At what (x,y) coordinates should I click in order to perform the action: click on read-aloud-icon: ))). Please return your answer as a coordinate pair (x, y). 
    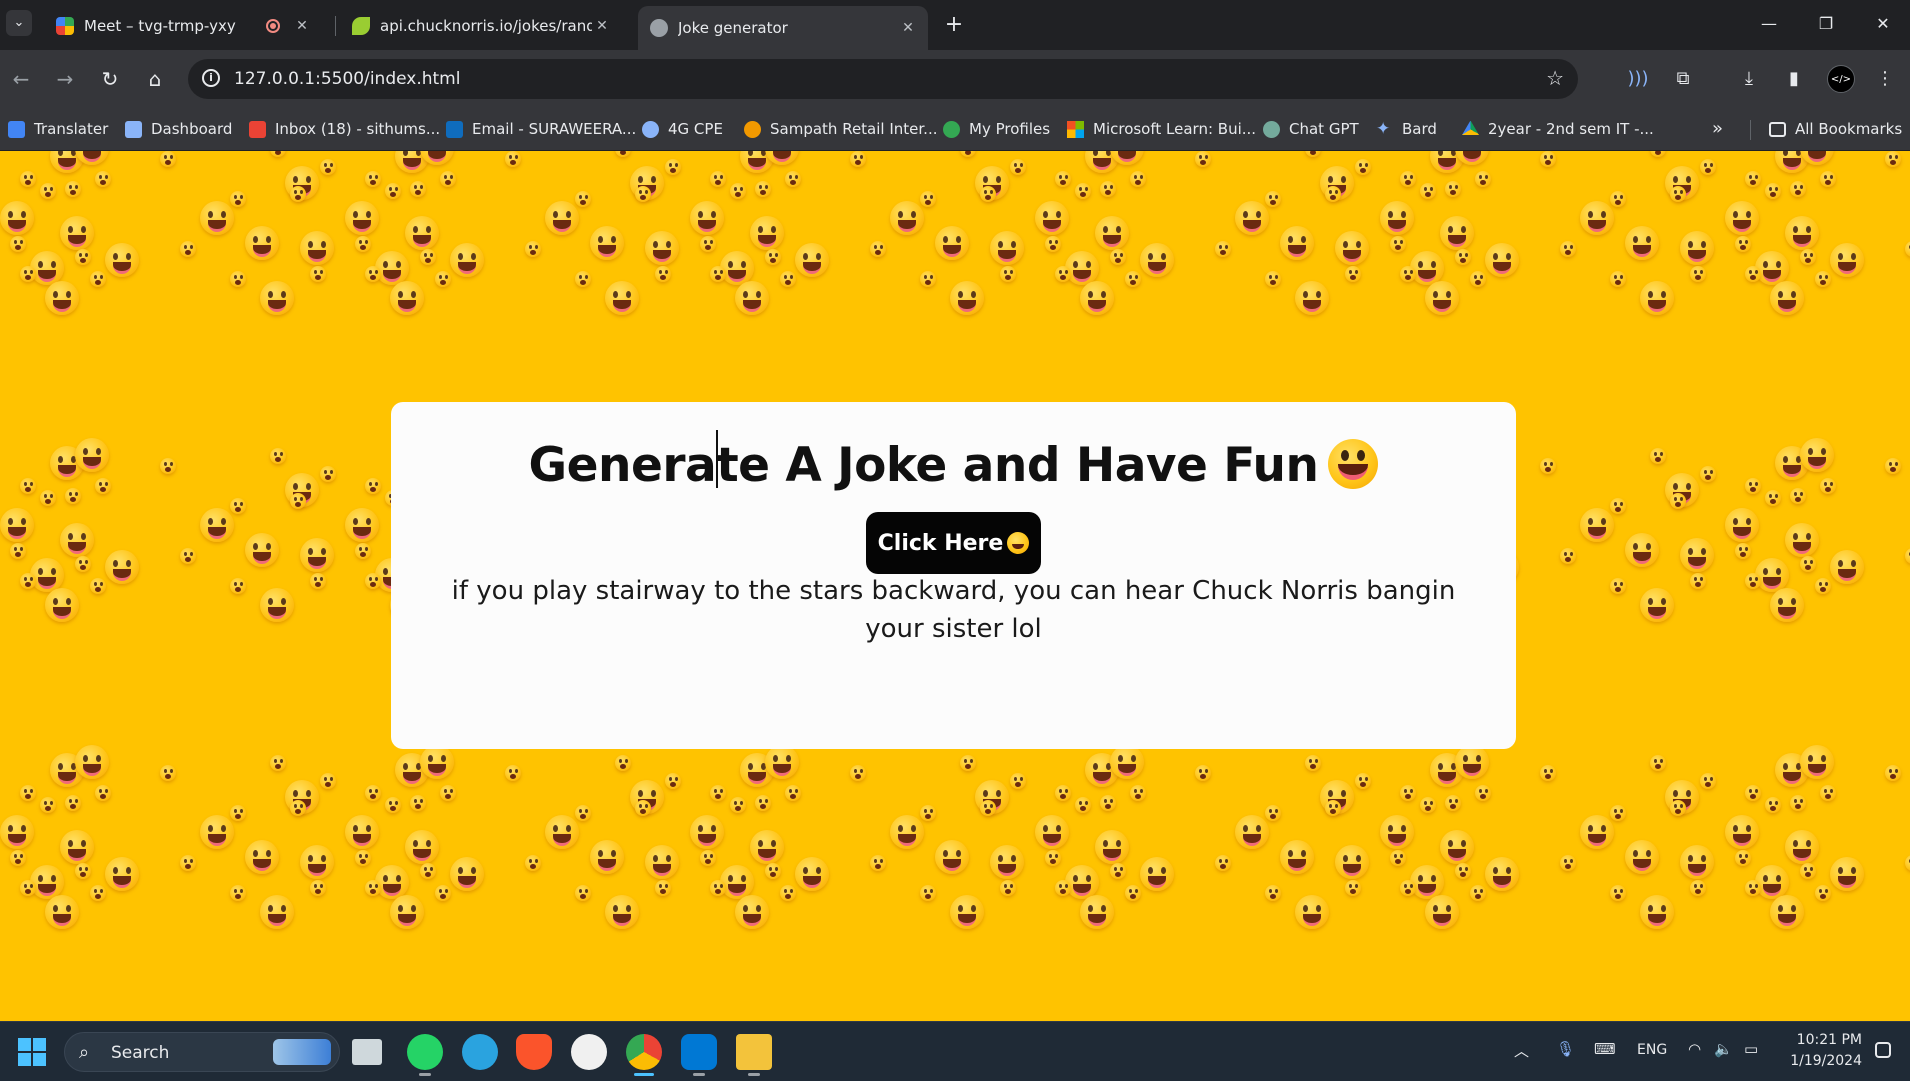
    Looking at the image, I should click on (1638, 79).